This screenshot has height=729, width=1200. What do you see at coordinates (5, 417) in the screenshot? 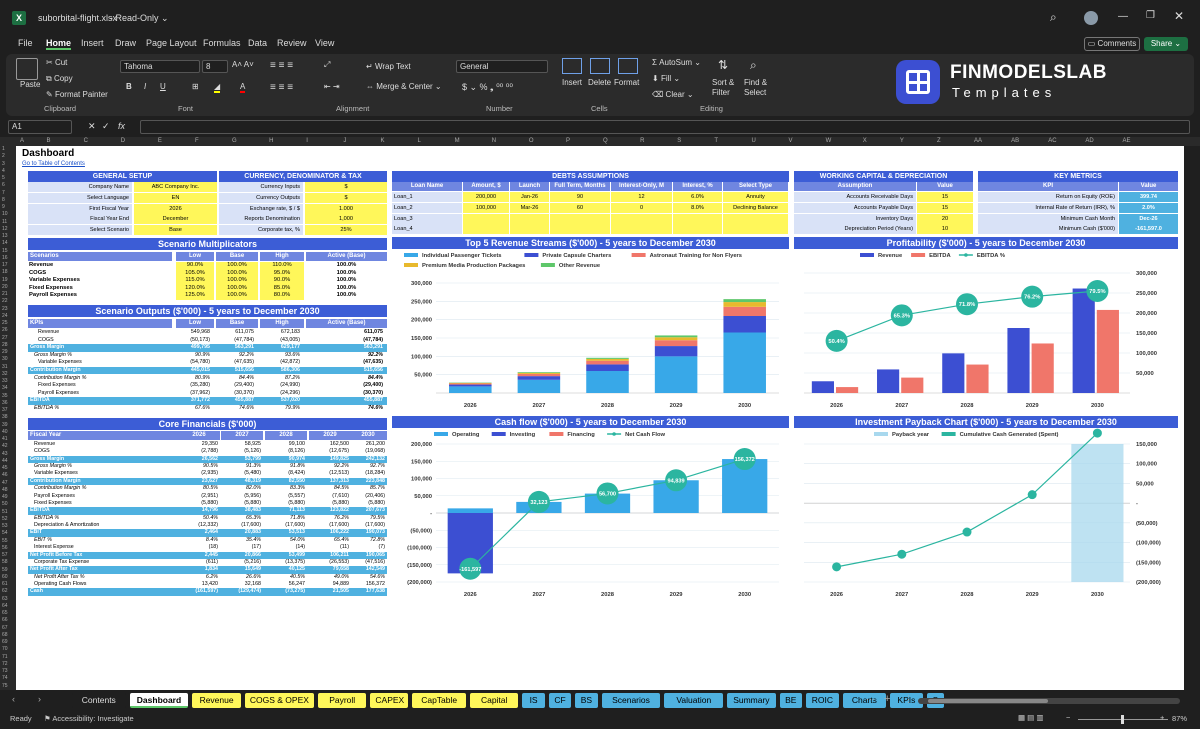
I see `row-header: 38` at bounding box center [5, 417].